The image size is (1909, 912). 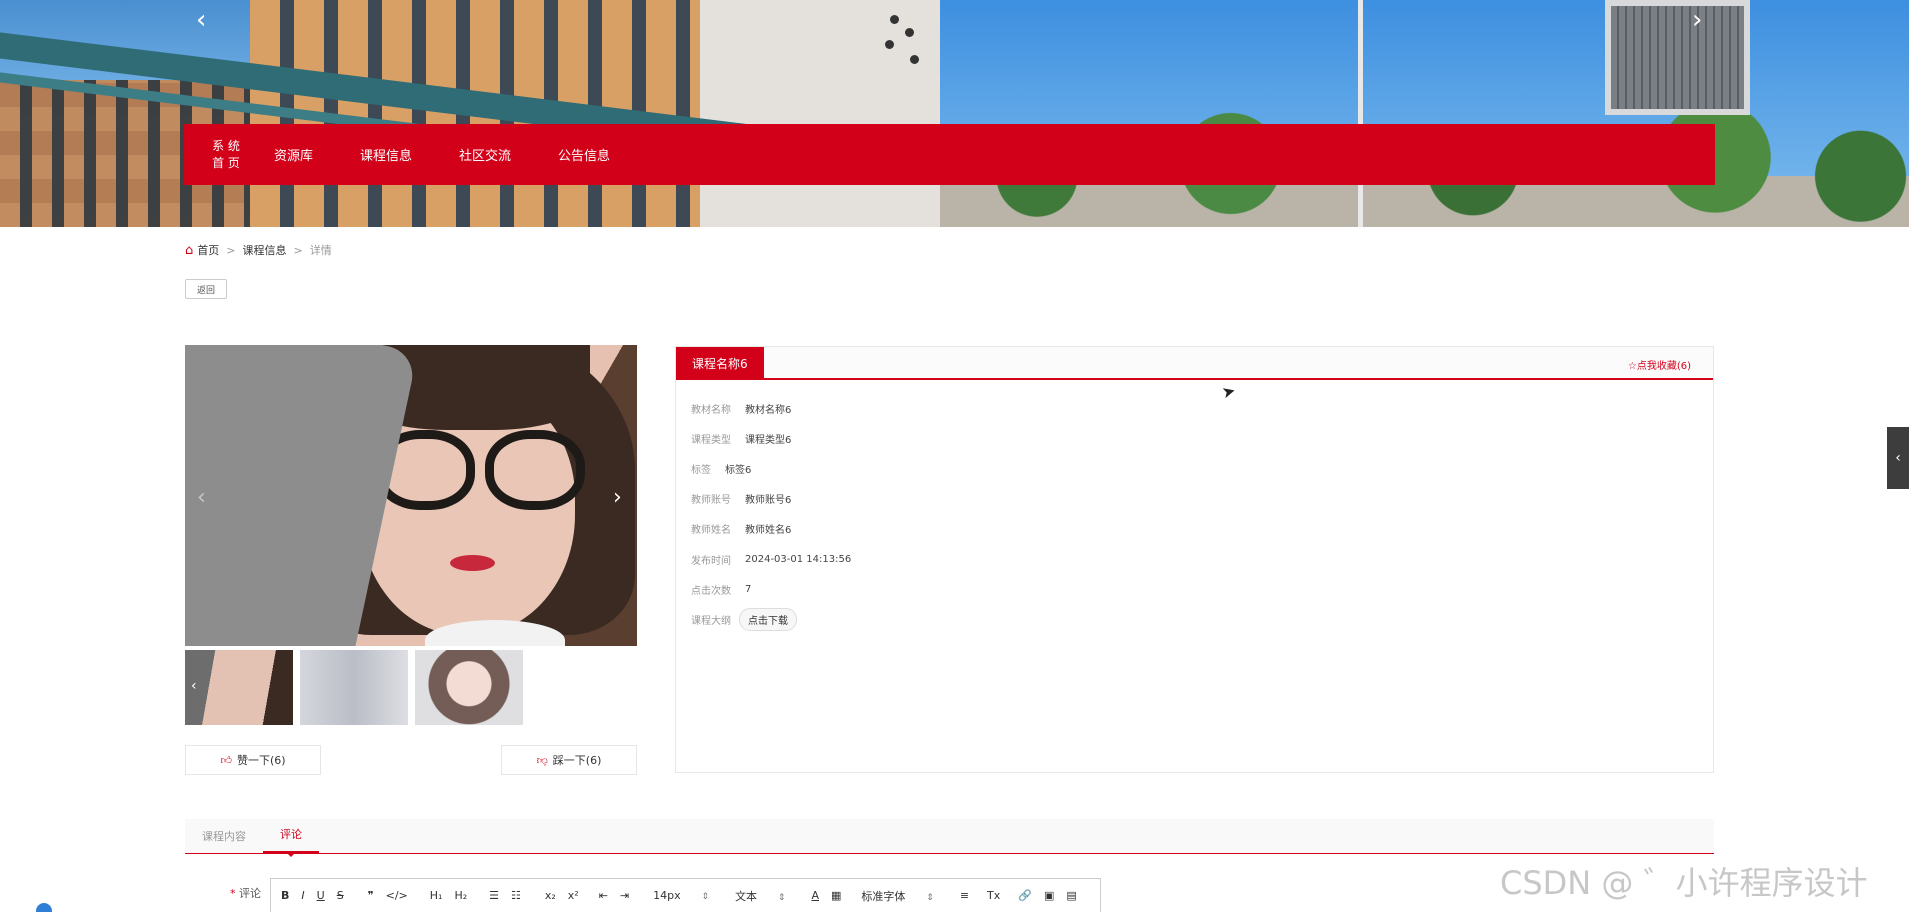 I want to click on heading2-icon: H₂, so click(x=460, y=895).